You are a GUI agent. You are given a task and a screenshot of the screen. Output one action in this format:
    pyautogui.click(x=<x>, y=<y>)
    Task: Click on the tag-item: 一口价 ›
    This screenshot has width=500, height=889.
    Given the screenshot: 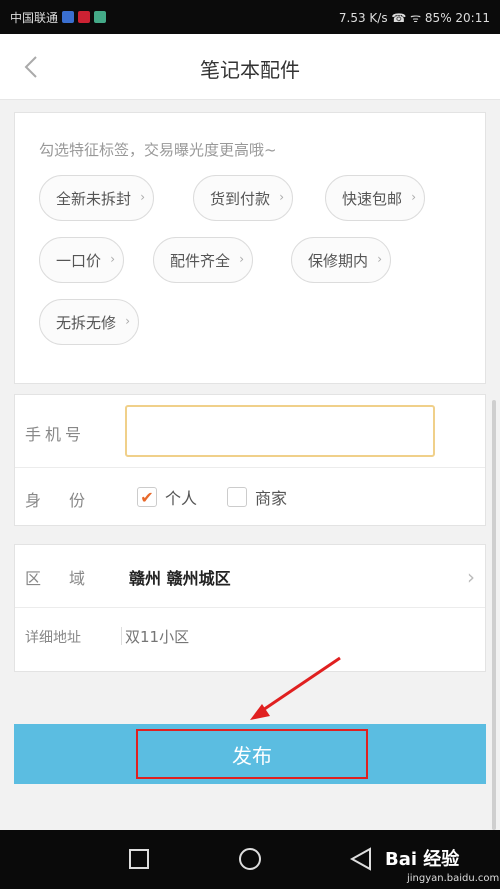 What is the action you would take?
    pyautogui.click(x=82, y=260)
    